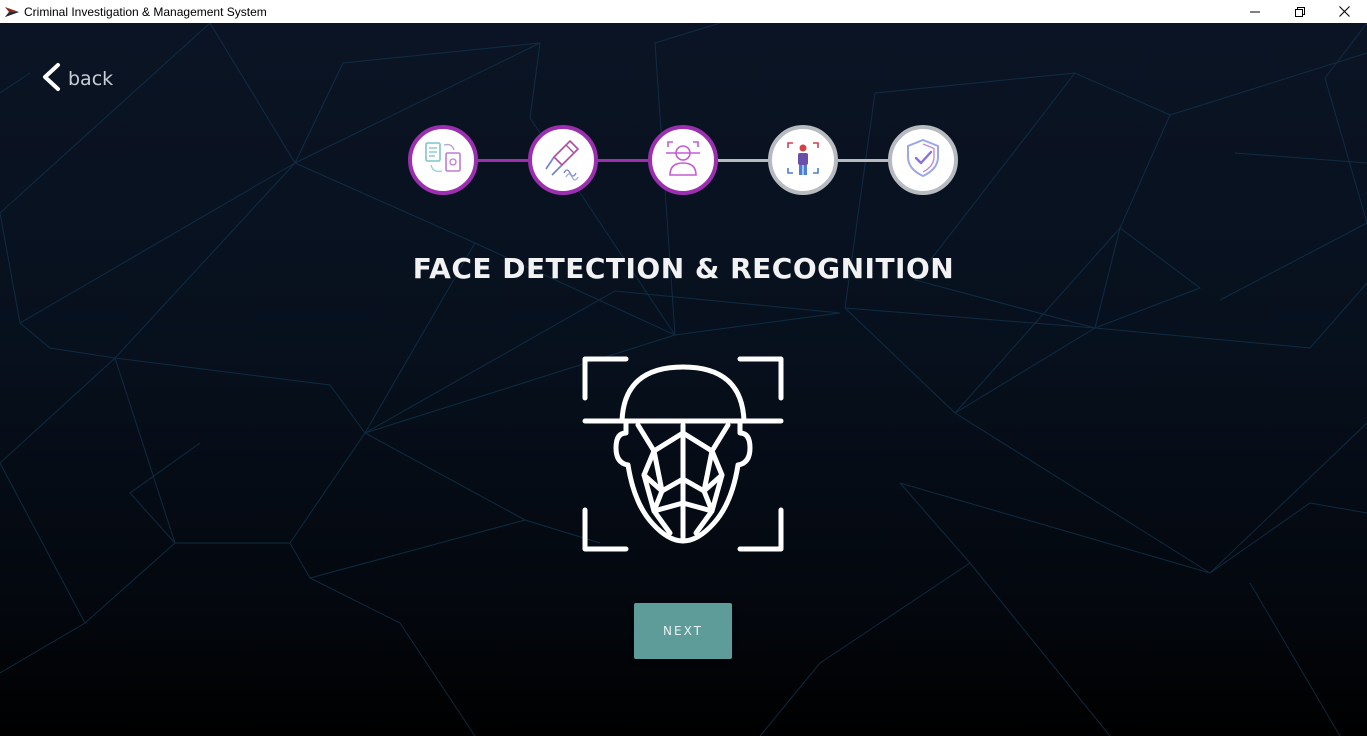  I want to click on progress-stepper, so click(684, 162).